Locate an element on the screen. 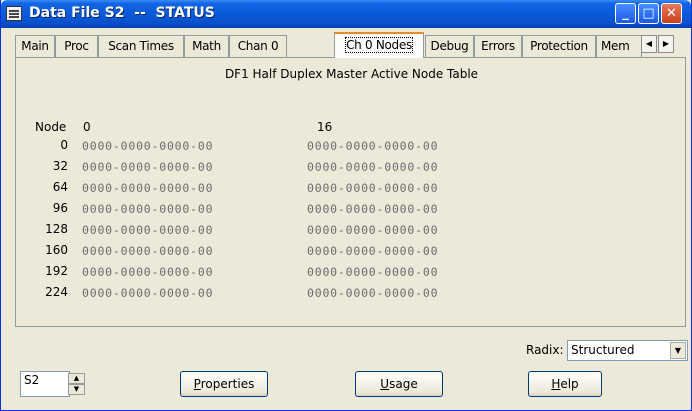 The image size is (692, 411). usage-button: Usage is located at coordinates (399, 384).